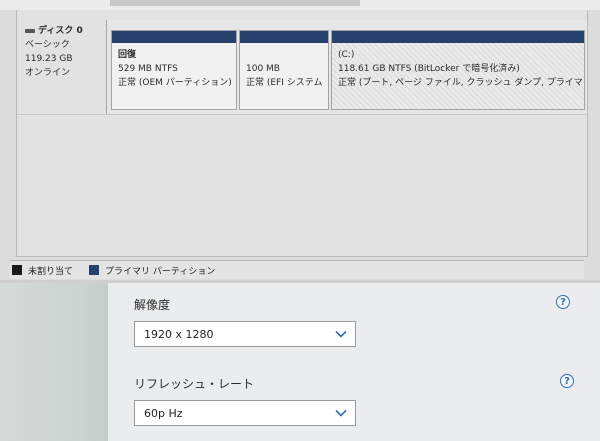 The width and height of the screenshot is (600, 441). Describe the element at coordinates (47, 45) in the screenshot. I see `disk-type: ベーシック` at that location.